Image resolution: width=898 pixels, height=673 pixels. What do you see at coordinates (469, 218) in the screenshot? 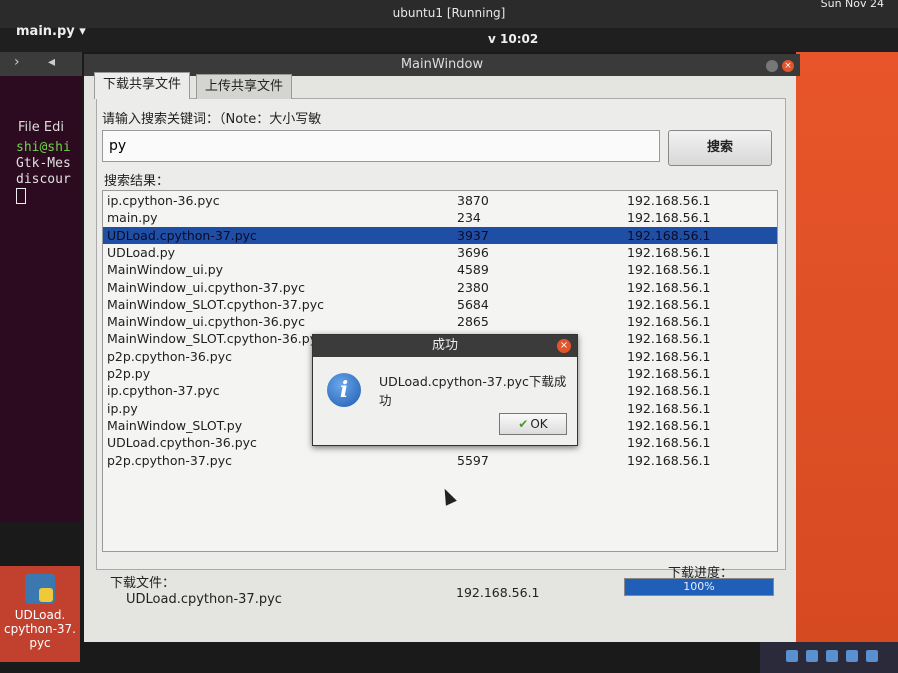
I see `file-size-cell: 234` at bounding box center [469, 218].